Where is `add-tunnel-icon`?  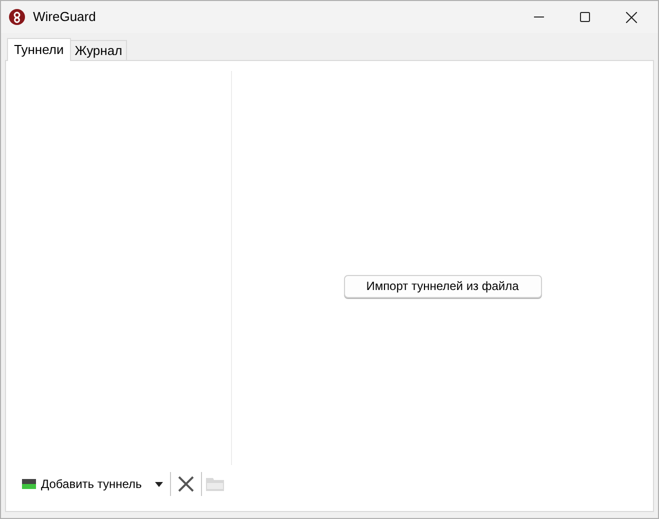
add-tunnel-icon is located at coordinates (29, 484).